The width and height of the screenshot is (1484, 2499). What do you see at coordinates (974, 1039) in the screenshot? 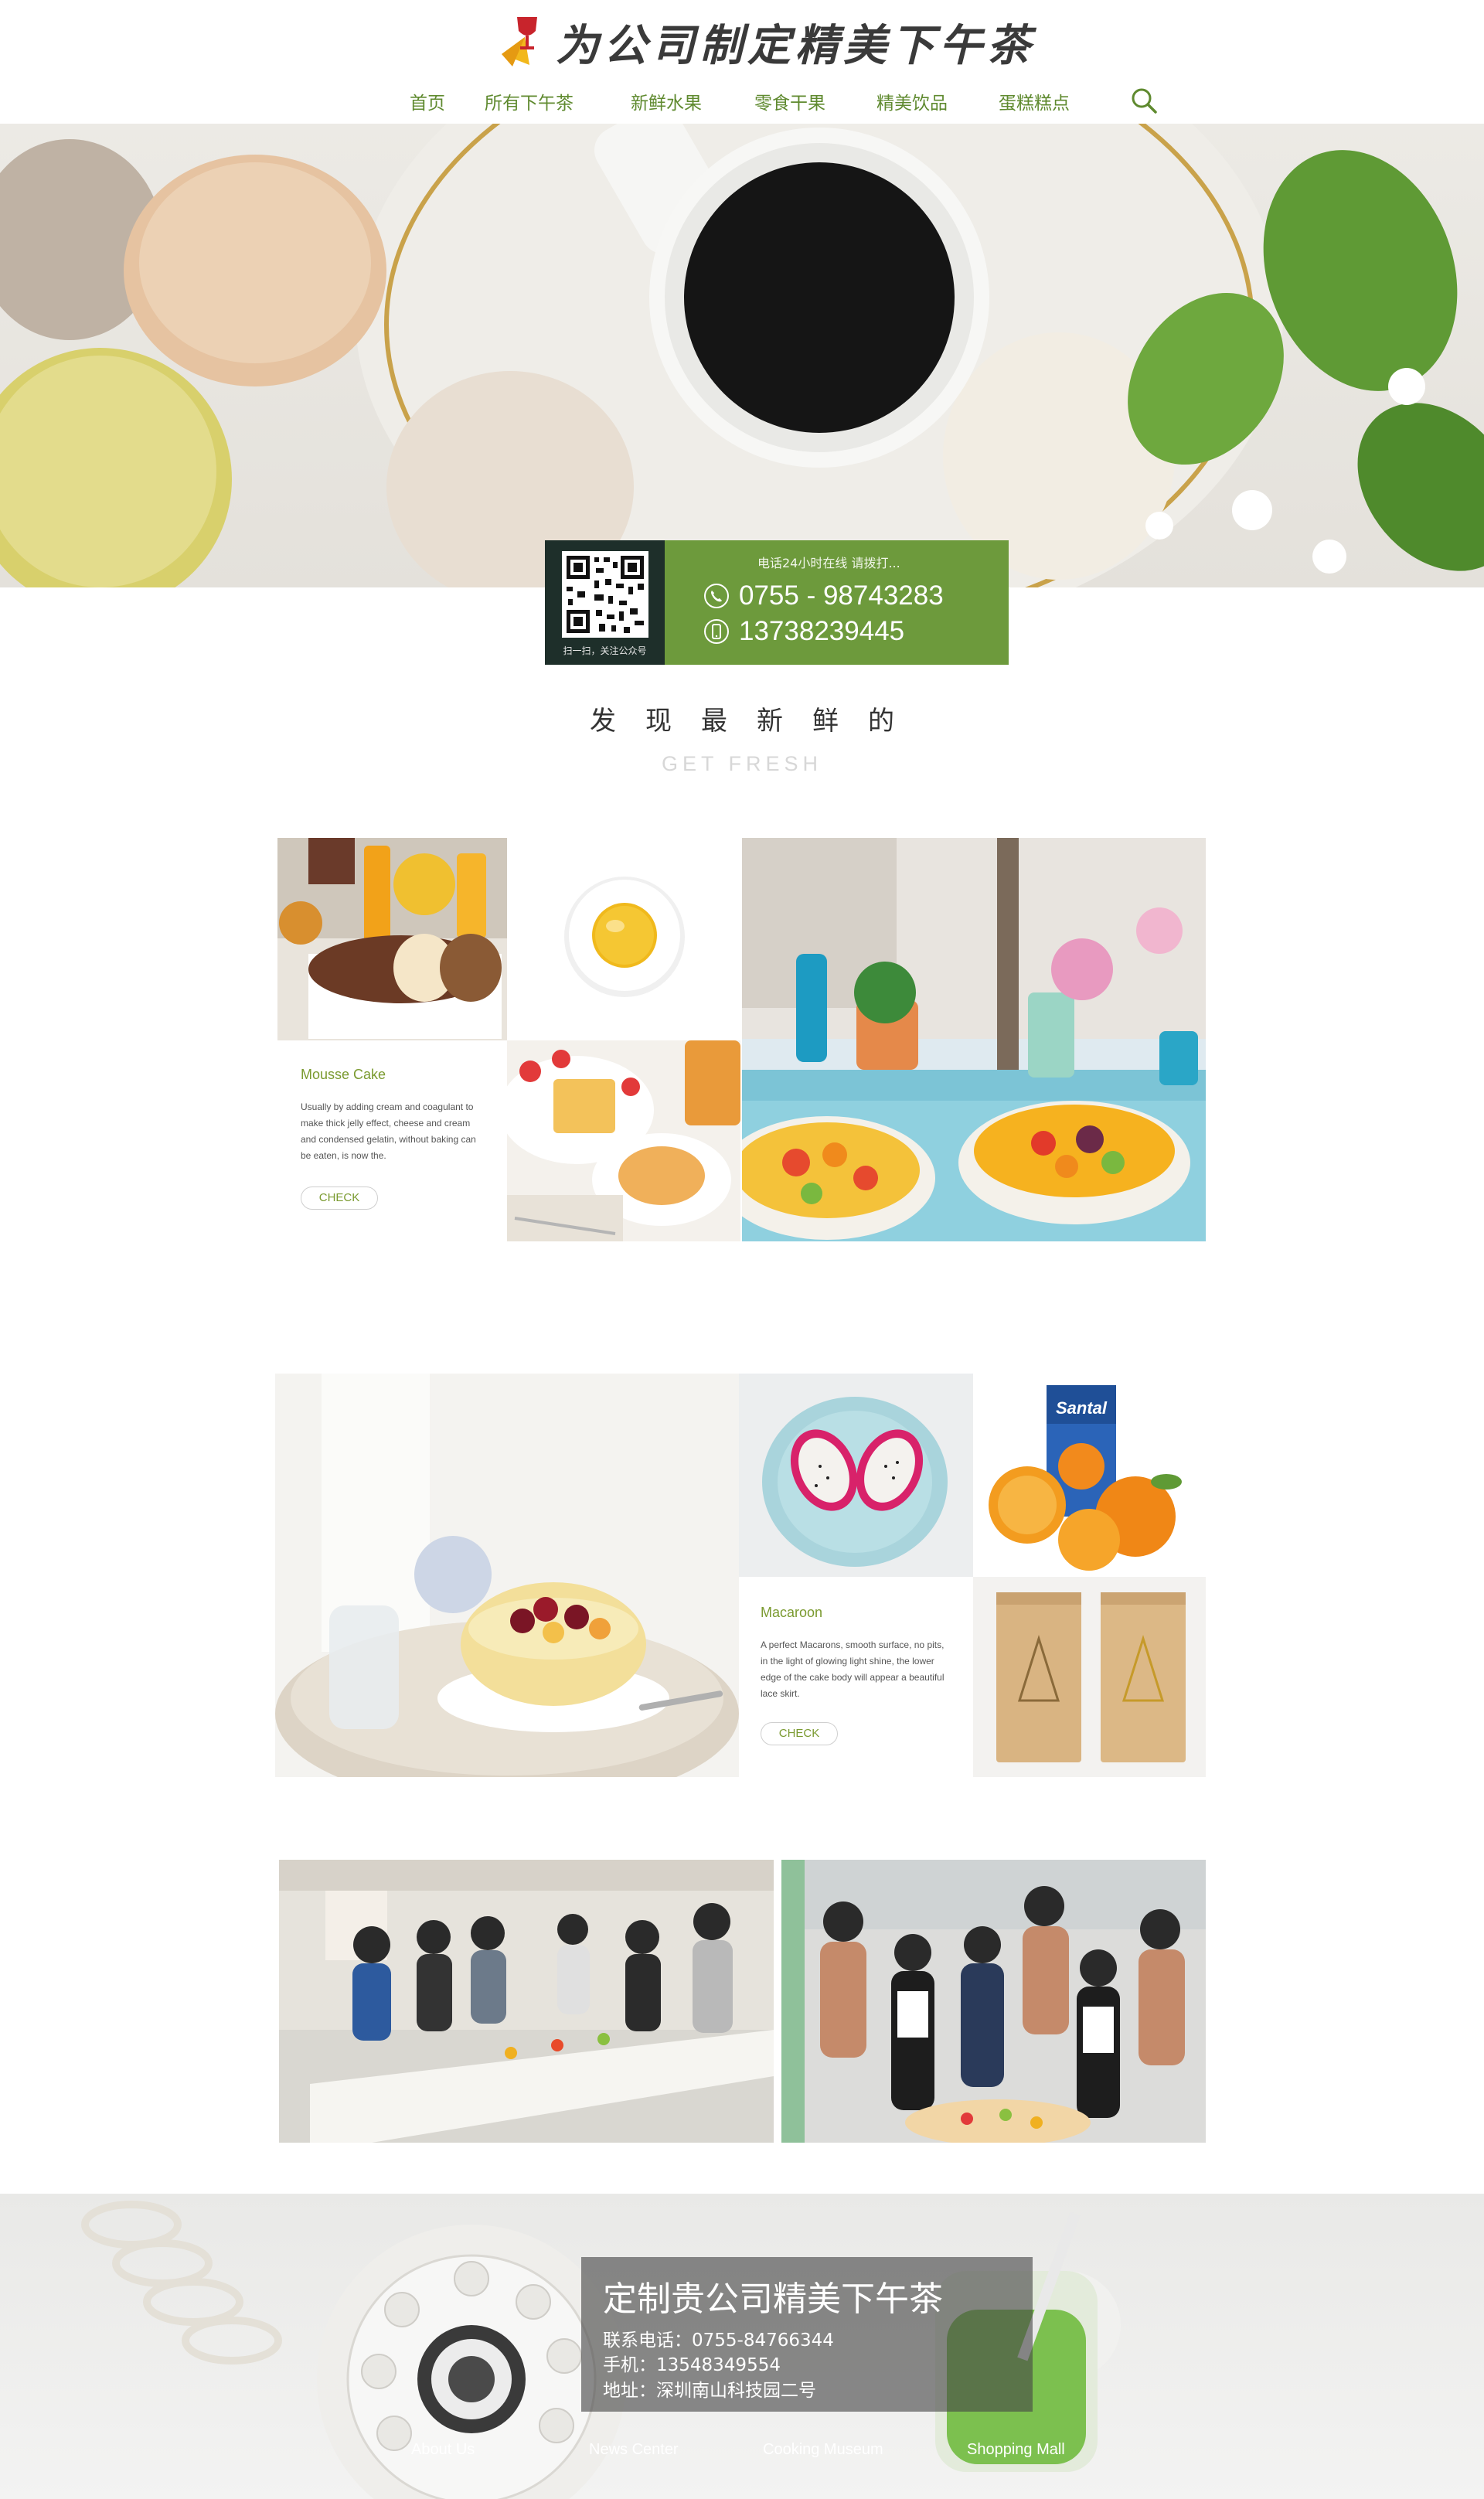
I see `fruit-buffet-photo` at bounding box center [974, 1039].